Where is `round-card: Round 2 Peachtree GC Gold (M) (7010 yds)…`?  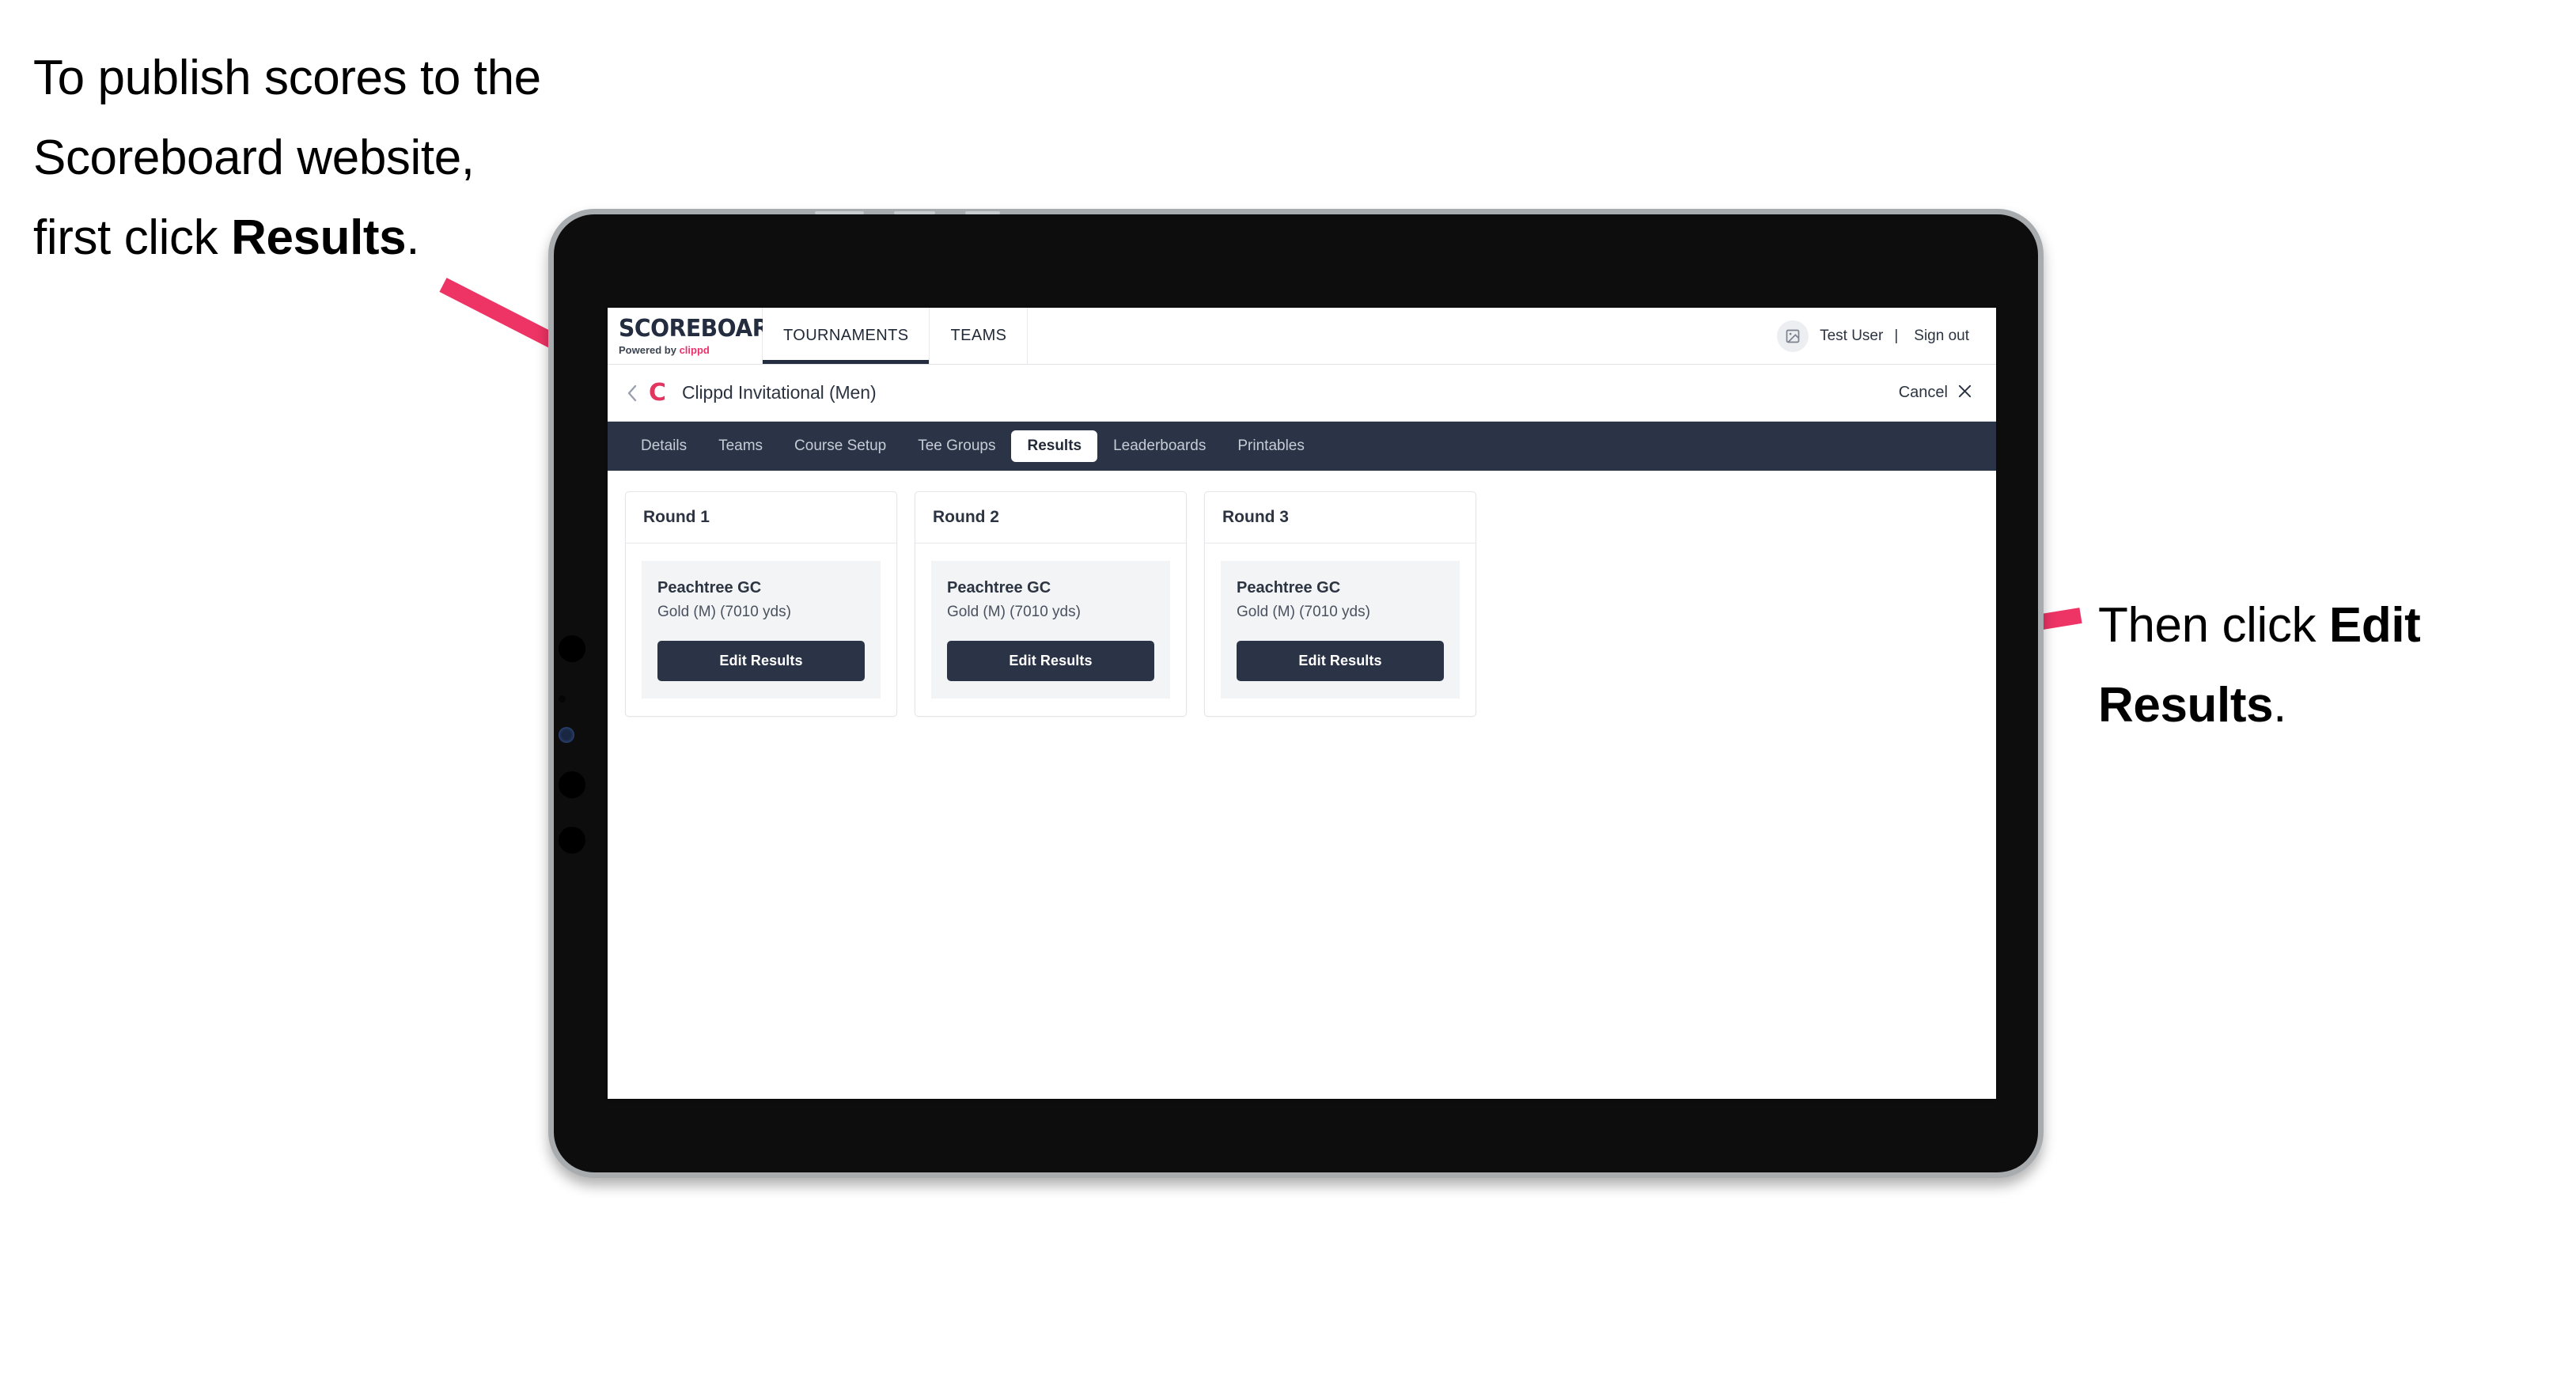 round-card: Round 2 Peachtree GC Gold (M) (7010 yds)… is located at coordinates (1051, 604).